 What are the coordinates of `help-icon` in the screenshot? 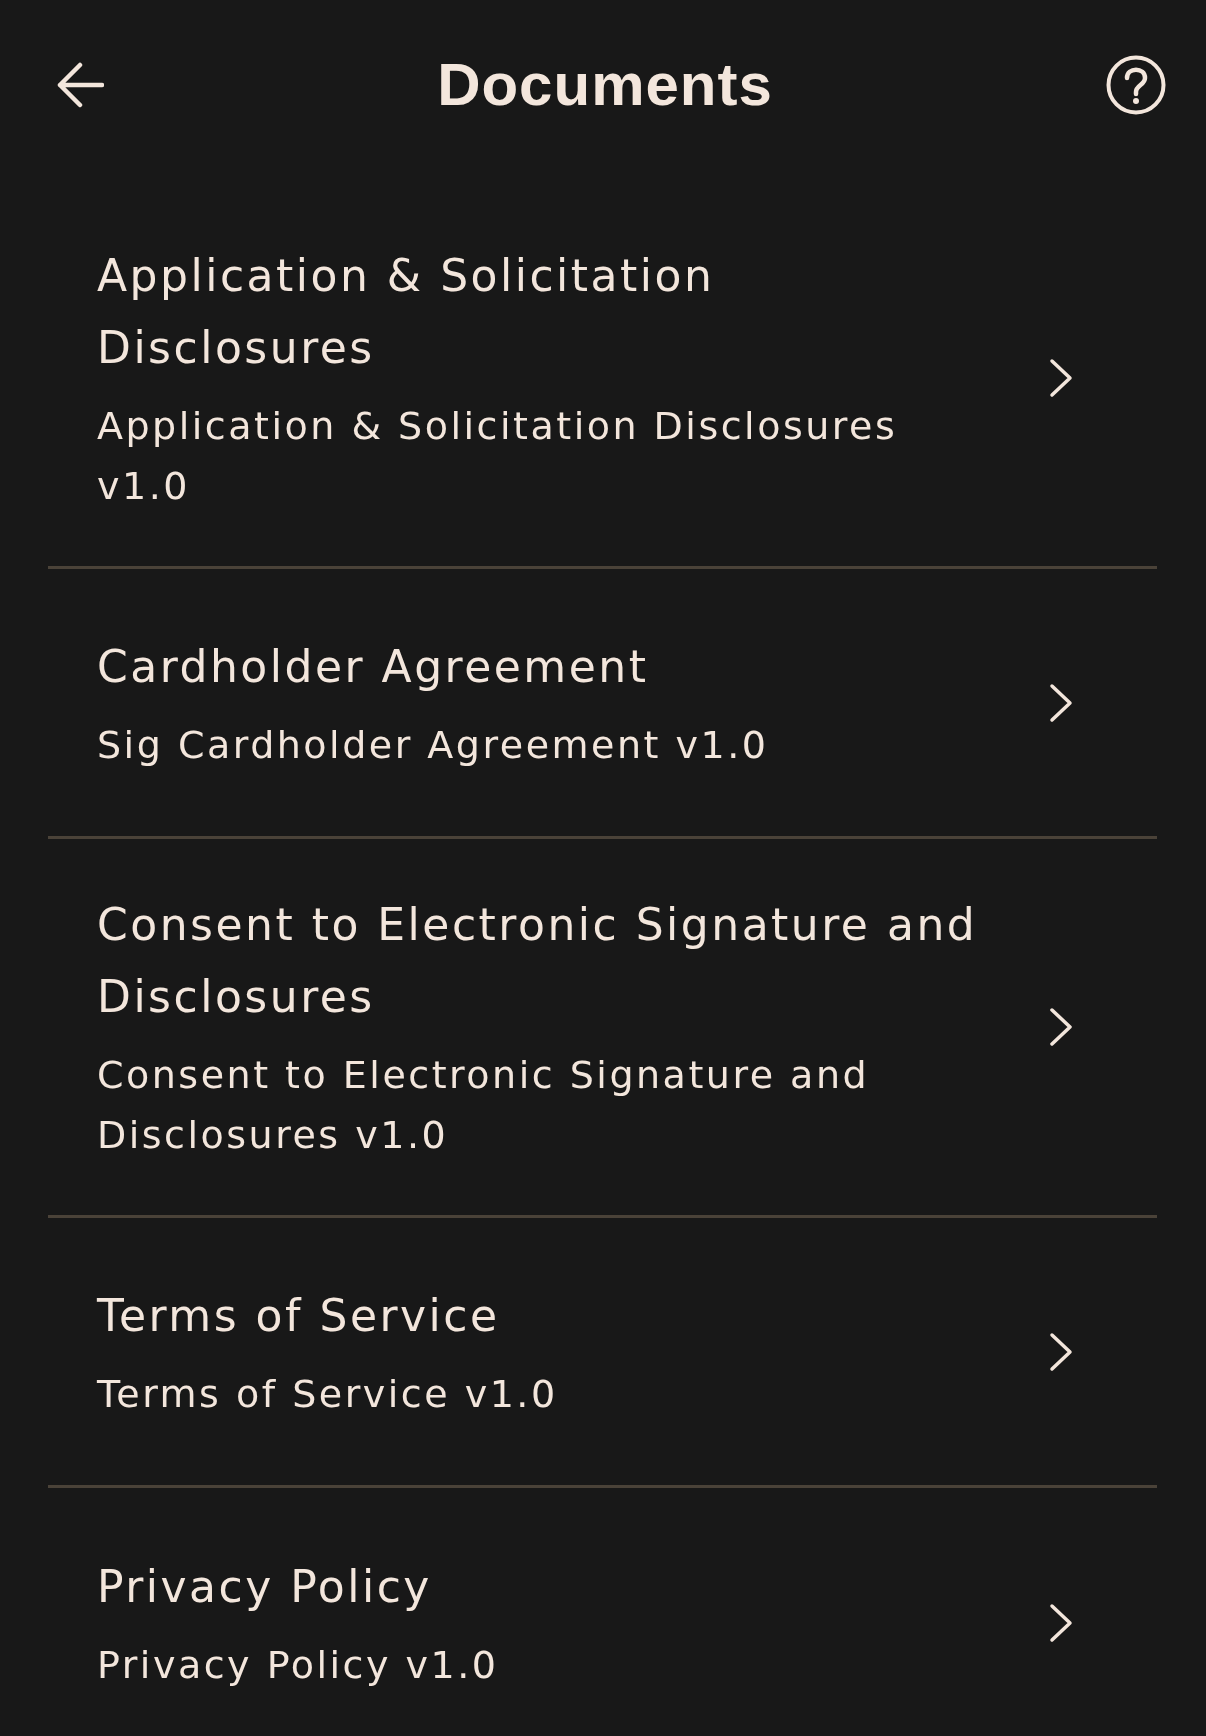 It's located at (1136, 85).